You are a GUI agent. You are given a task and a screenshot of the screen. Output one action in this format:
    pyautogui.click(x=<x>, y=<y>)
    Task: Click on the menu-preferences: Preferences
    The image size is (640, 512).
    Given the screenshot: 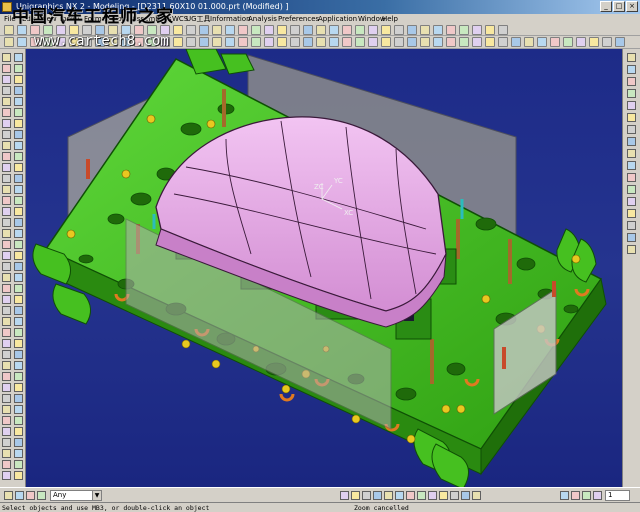 What is the action you would take?
    pyautogui.click(x=298, y=19)
    